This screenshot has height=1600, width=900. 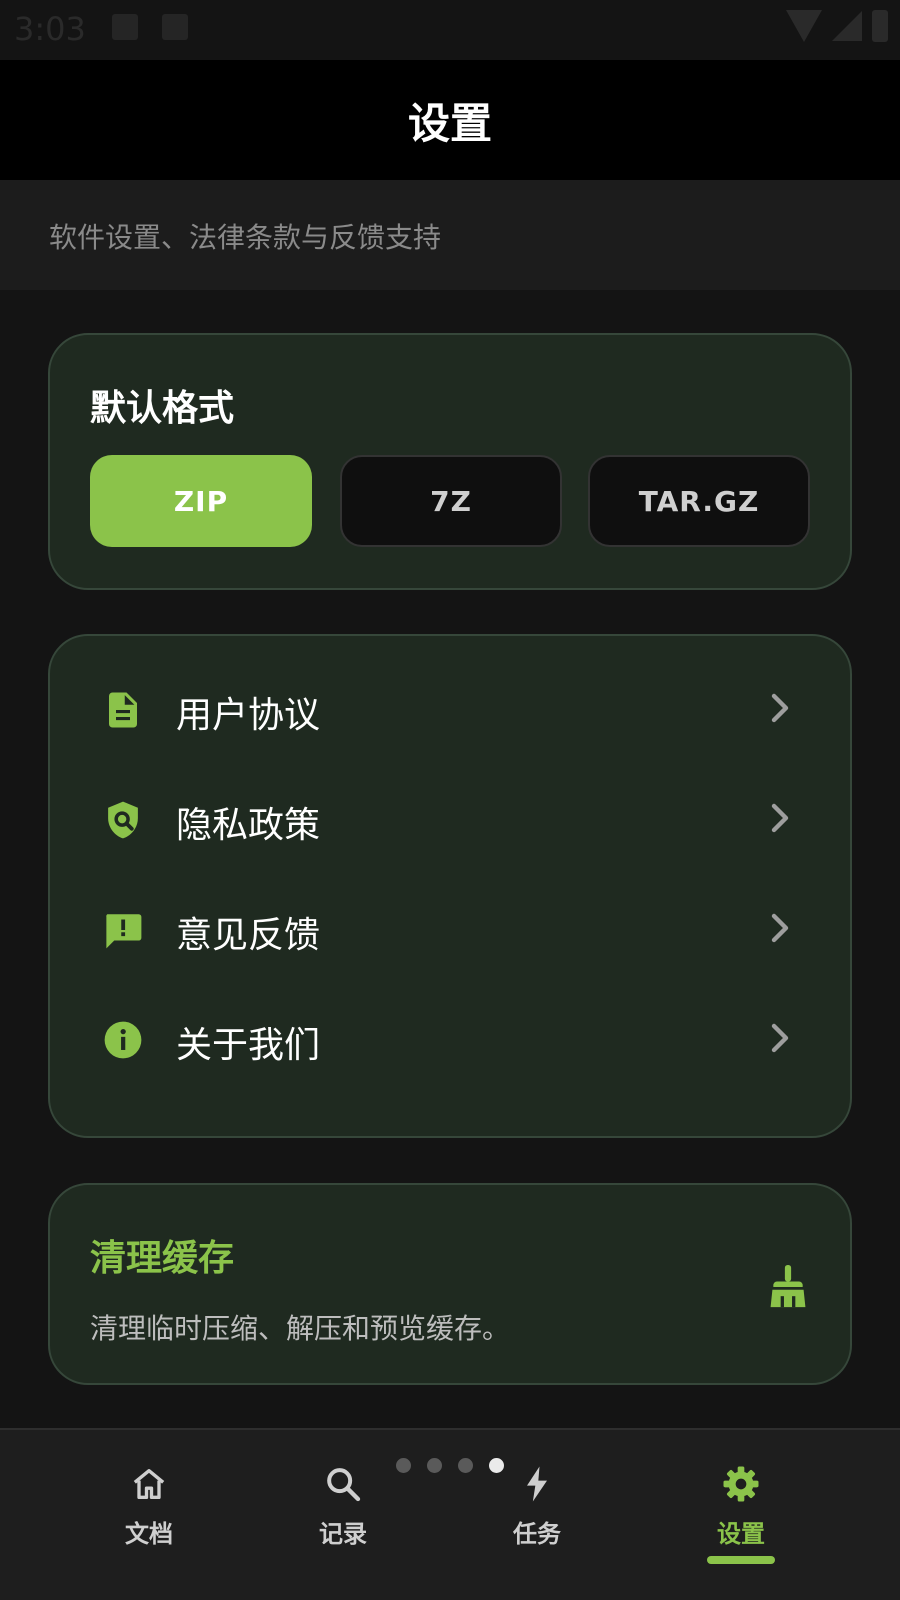 I want to click on page-subtitle: 软件设置、法律条款与反馈支持, so click(x=245, y=237).